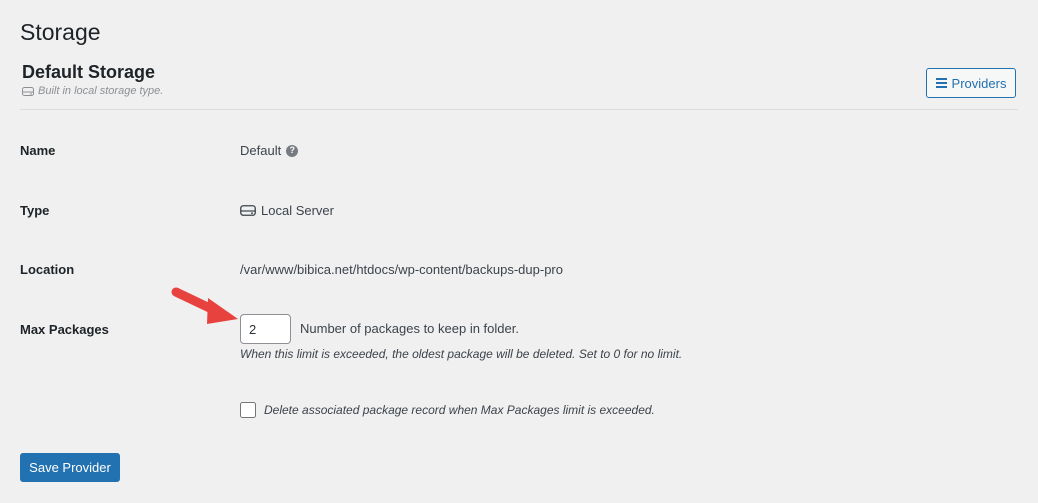 This screenshot has width=1038, height=503. I want to click on type-label: Type, so click(35, 210).